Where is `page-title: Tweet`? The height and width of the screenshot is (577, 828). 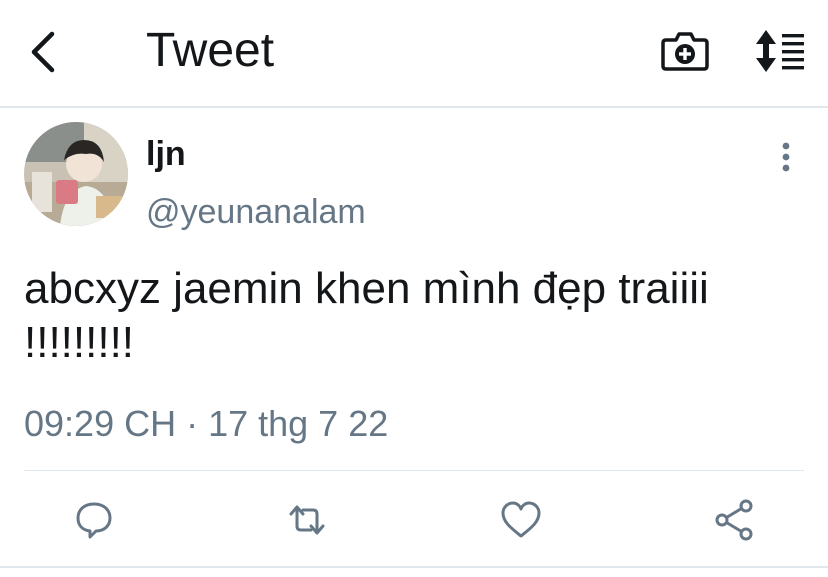 page-title: Tweet is located at coordinates (210, 50).